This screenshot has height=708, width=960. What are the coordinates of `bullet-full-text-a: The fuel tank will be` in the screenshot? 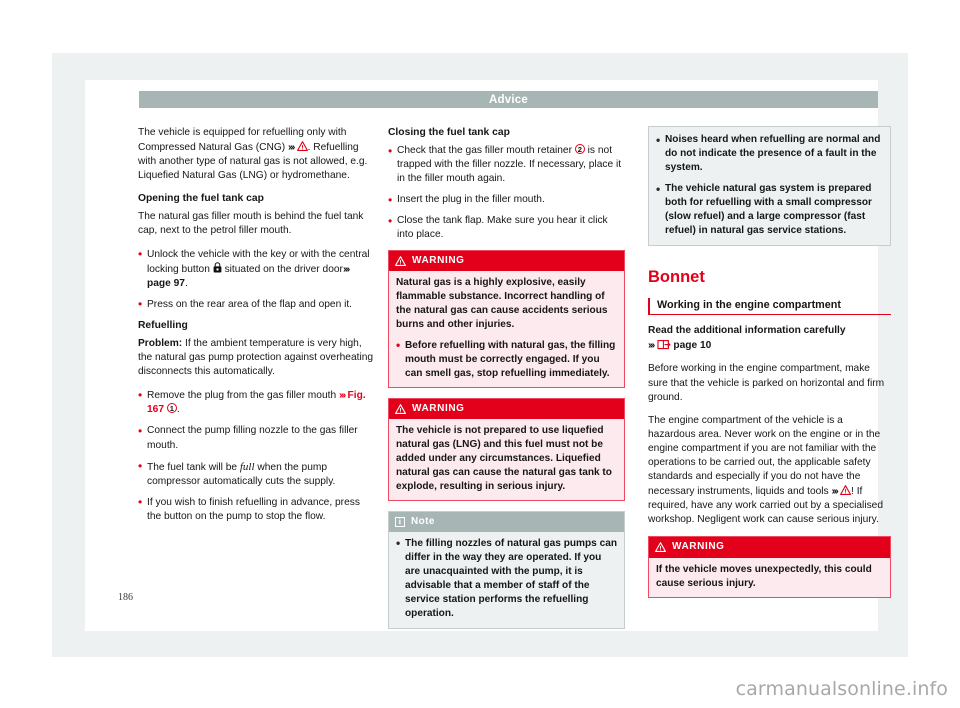 It's located at (193, 467).